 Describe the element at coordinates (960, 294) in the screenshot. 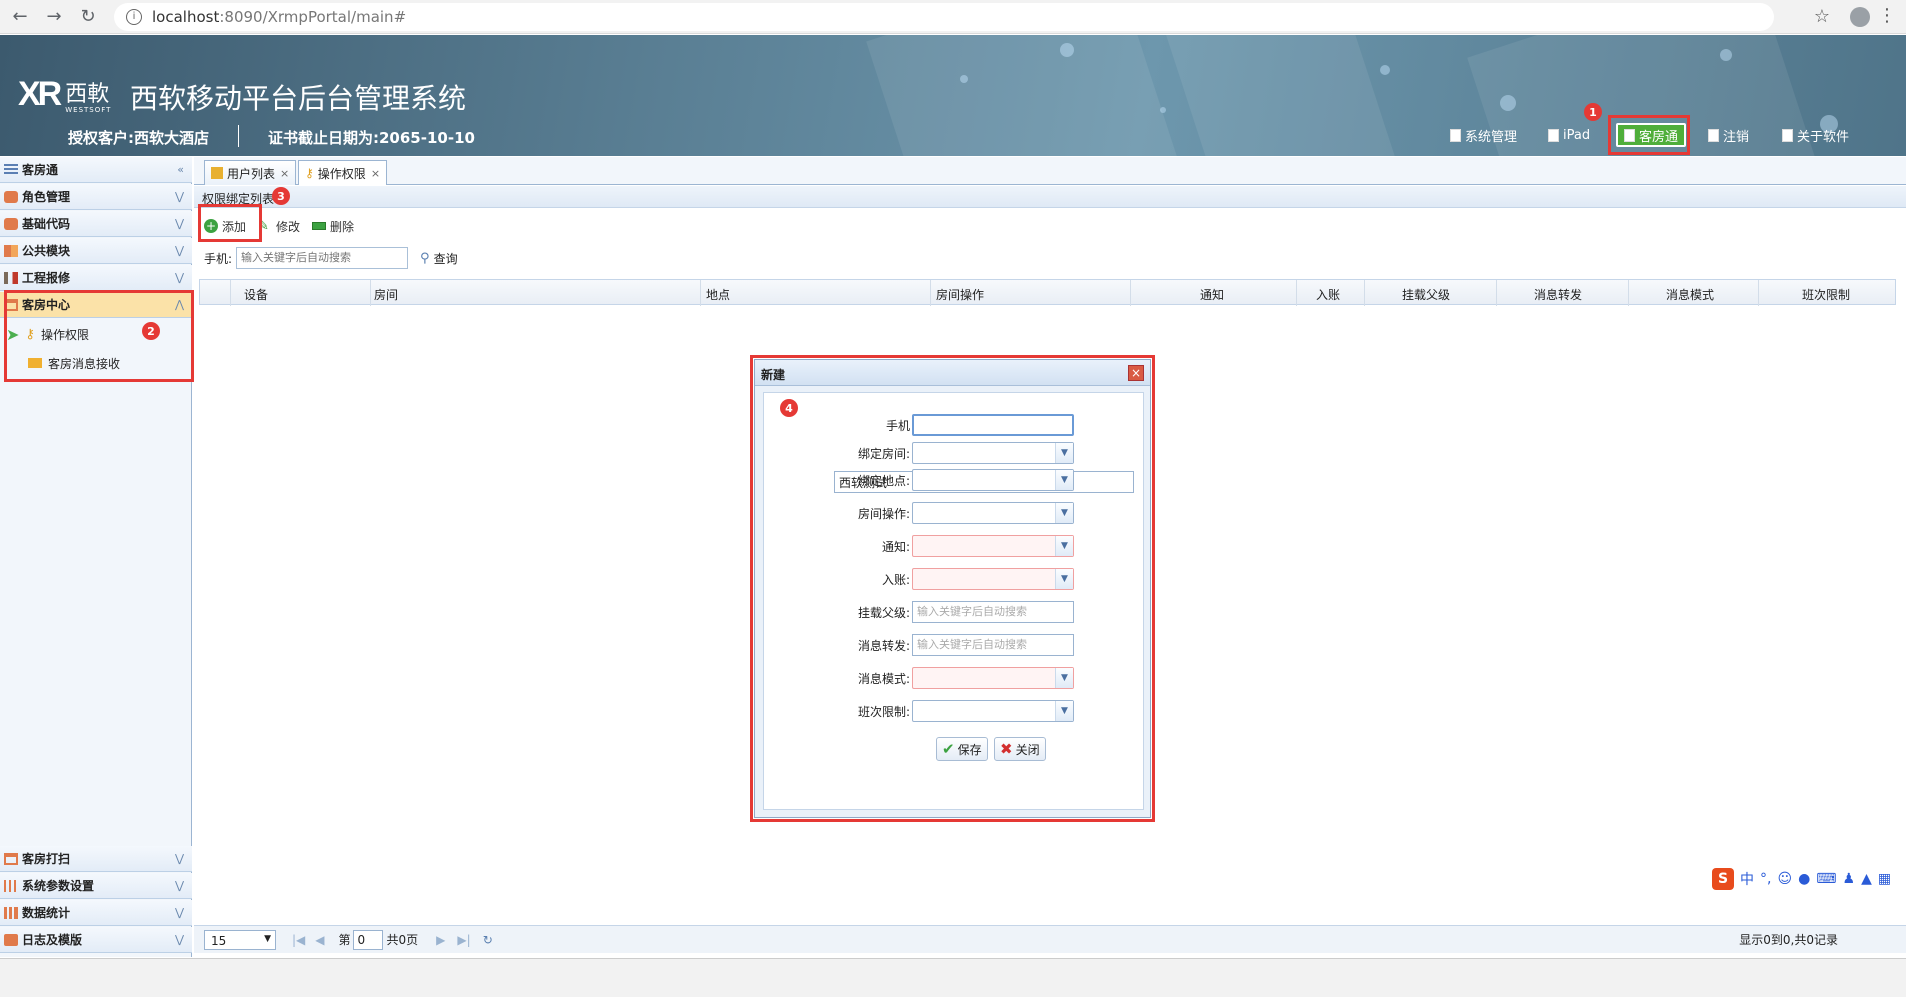

I see `column-header-room-op: 房间操作` at that location.